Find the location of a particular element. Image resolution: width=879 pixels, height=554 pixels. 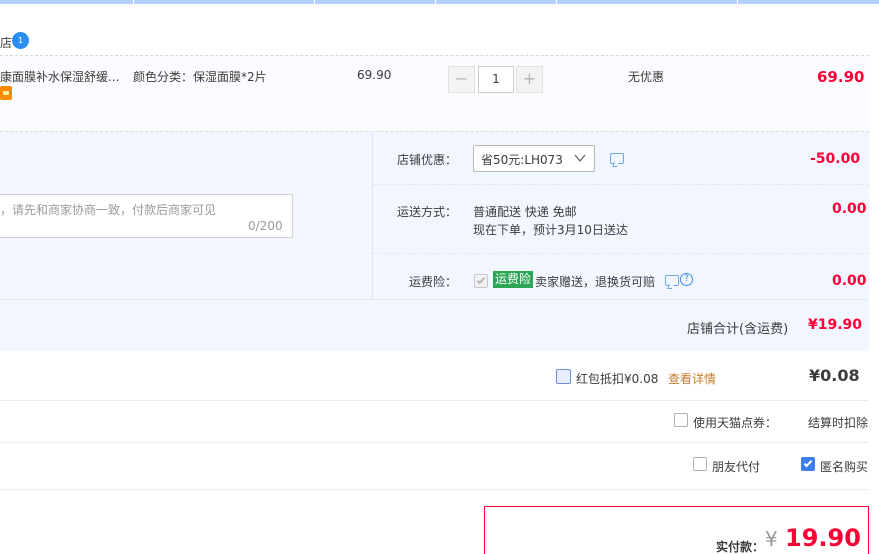

insurance-checkbox is located at coordinates (481, 281).